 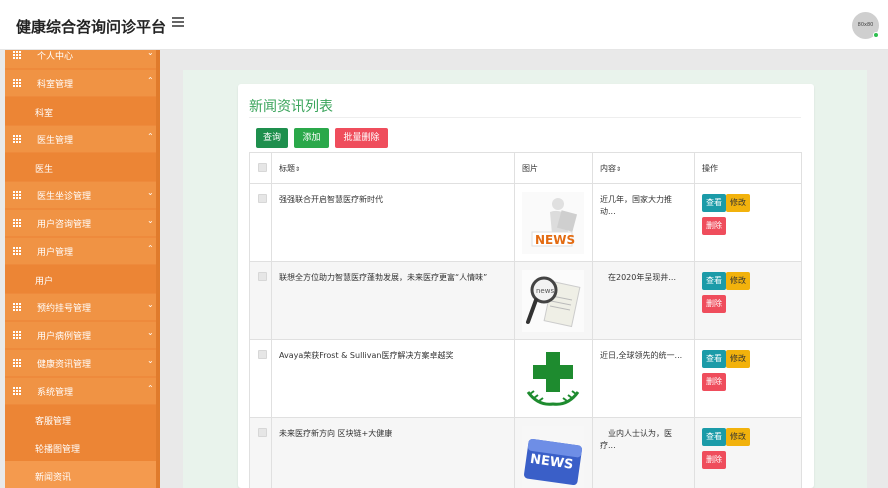 I want to click on table-header-row: 标题⇕ 图片 内容⇕ 操作, so click(x=525, y=168).